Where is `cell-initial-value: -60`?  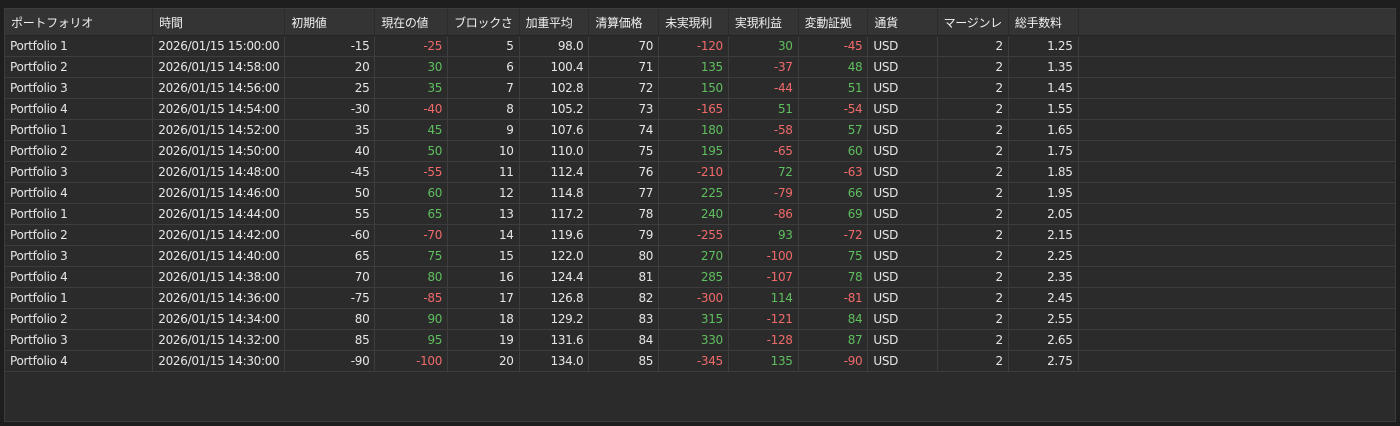 cell-initial-value: -60 is located at coordinates (330, 235).